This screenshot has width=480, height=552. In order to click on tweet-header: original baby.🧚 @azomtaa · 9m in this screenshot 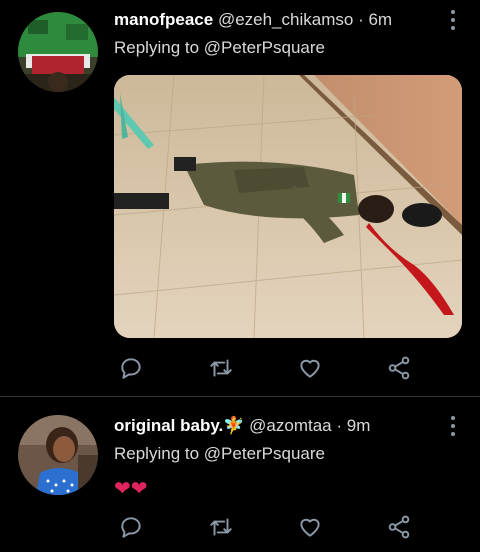, I will do `click(242, 426)`.